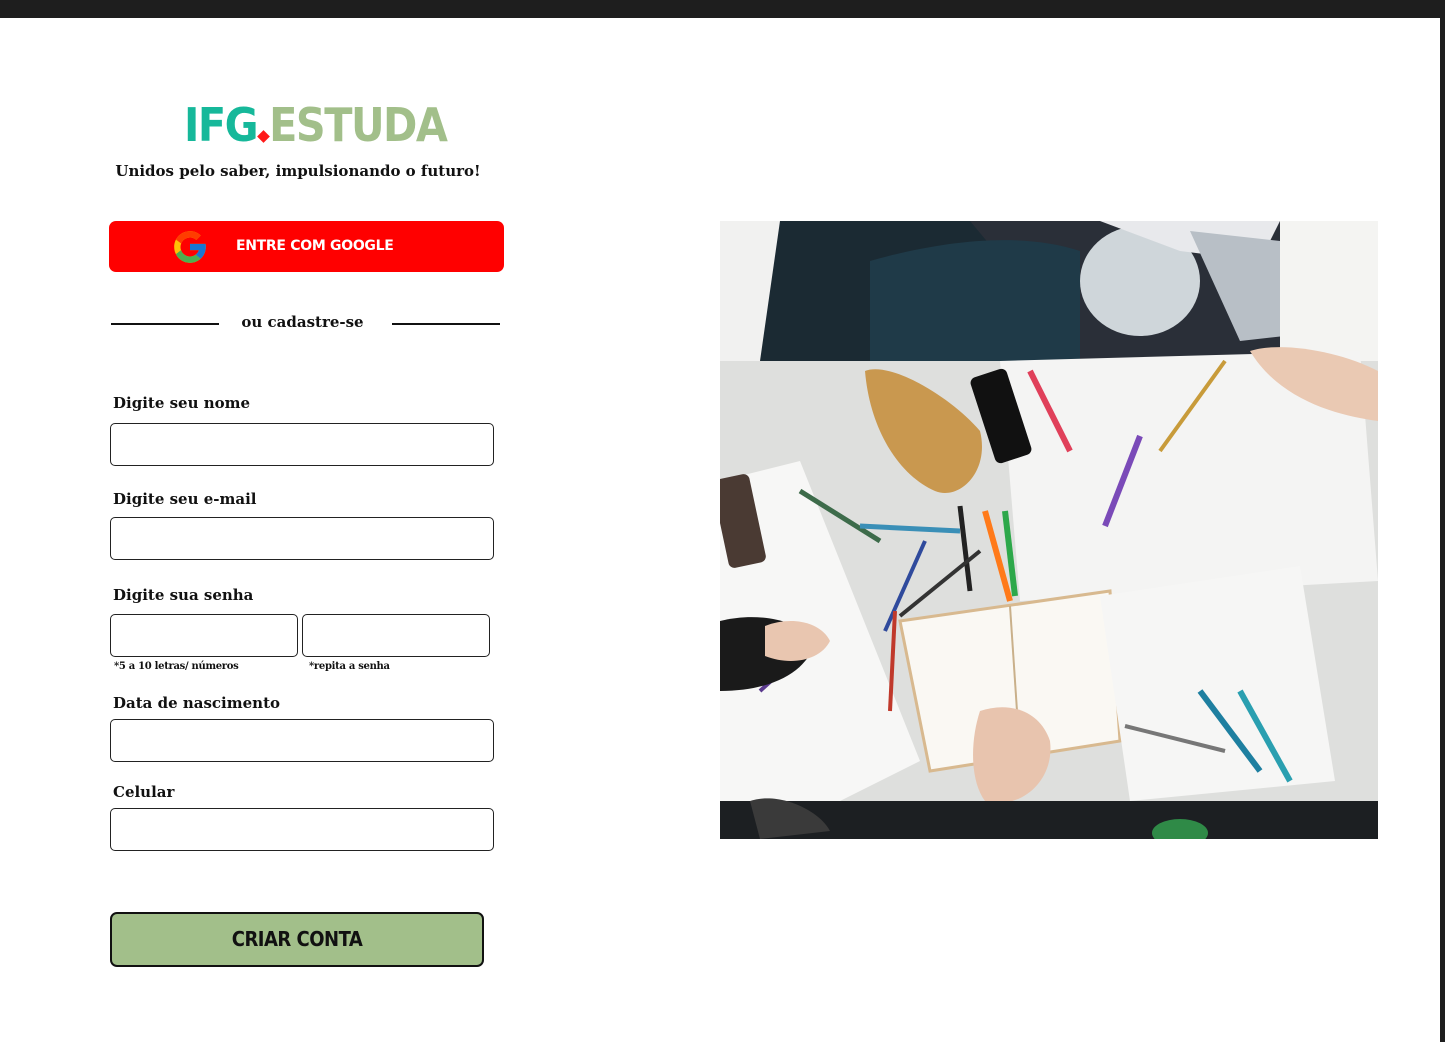 The height and width of the screenshot is (1042, 1445). I want to click on divider-line-left, so click(165, 324).